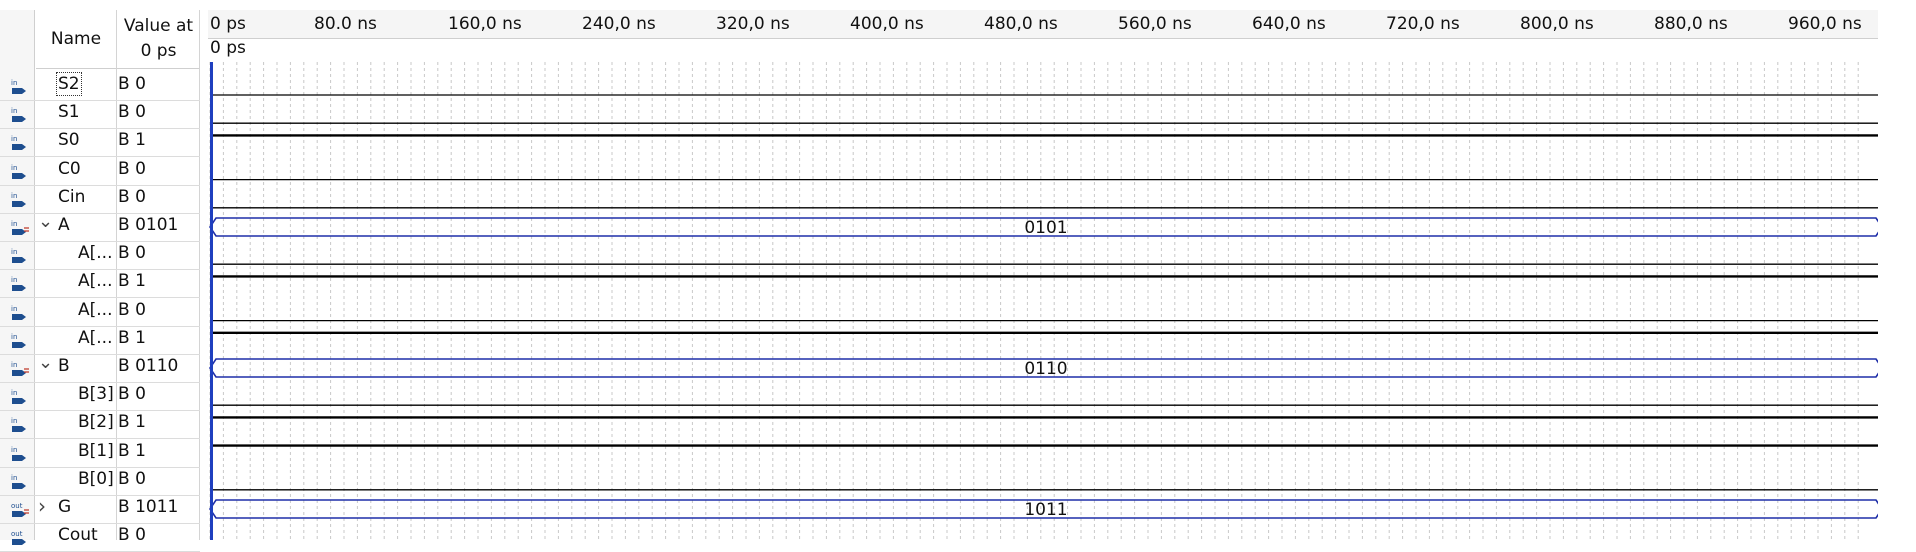 The width and height of the screenshot is (1916, 552). Describe the element at coordinates (100, 509) in the screenshot. I see `signal-row: out › G B 1011` at that location.